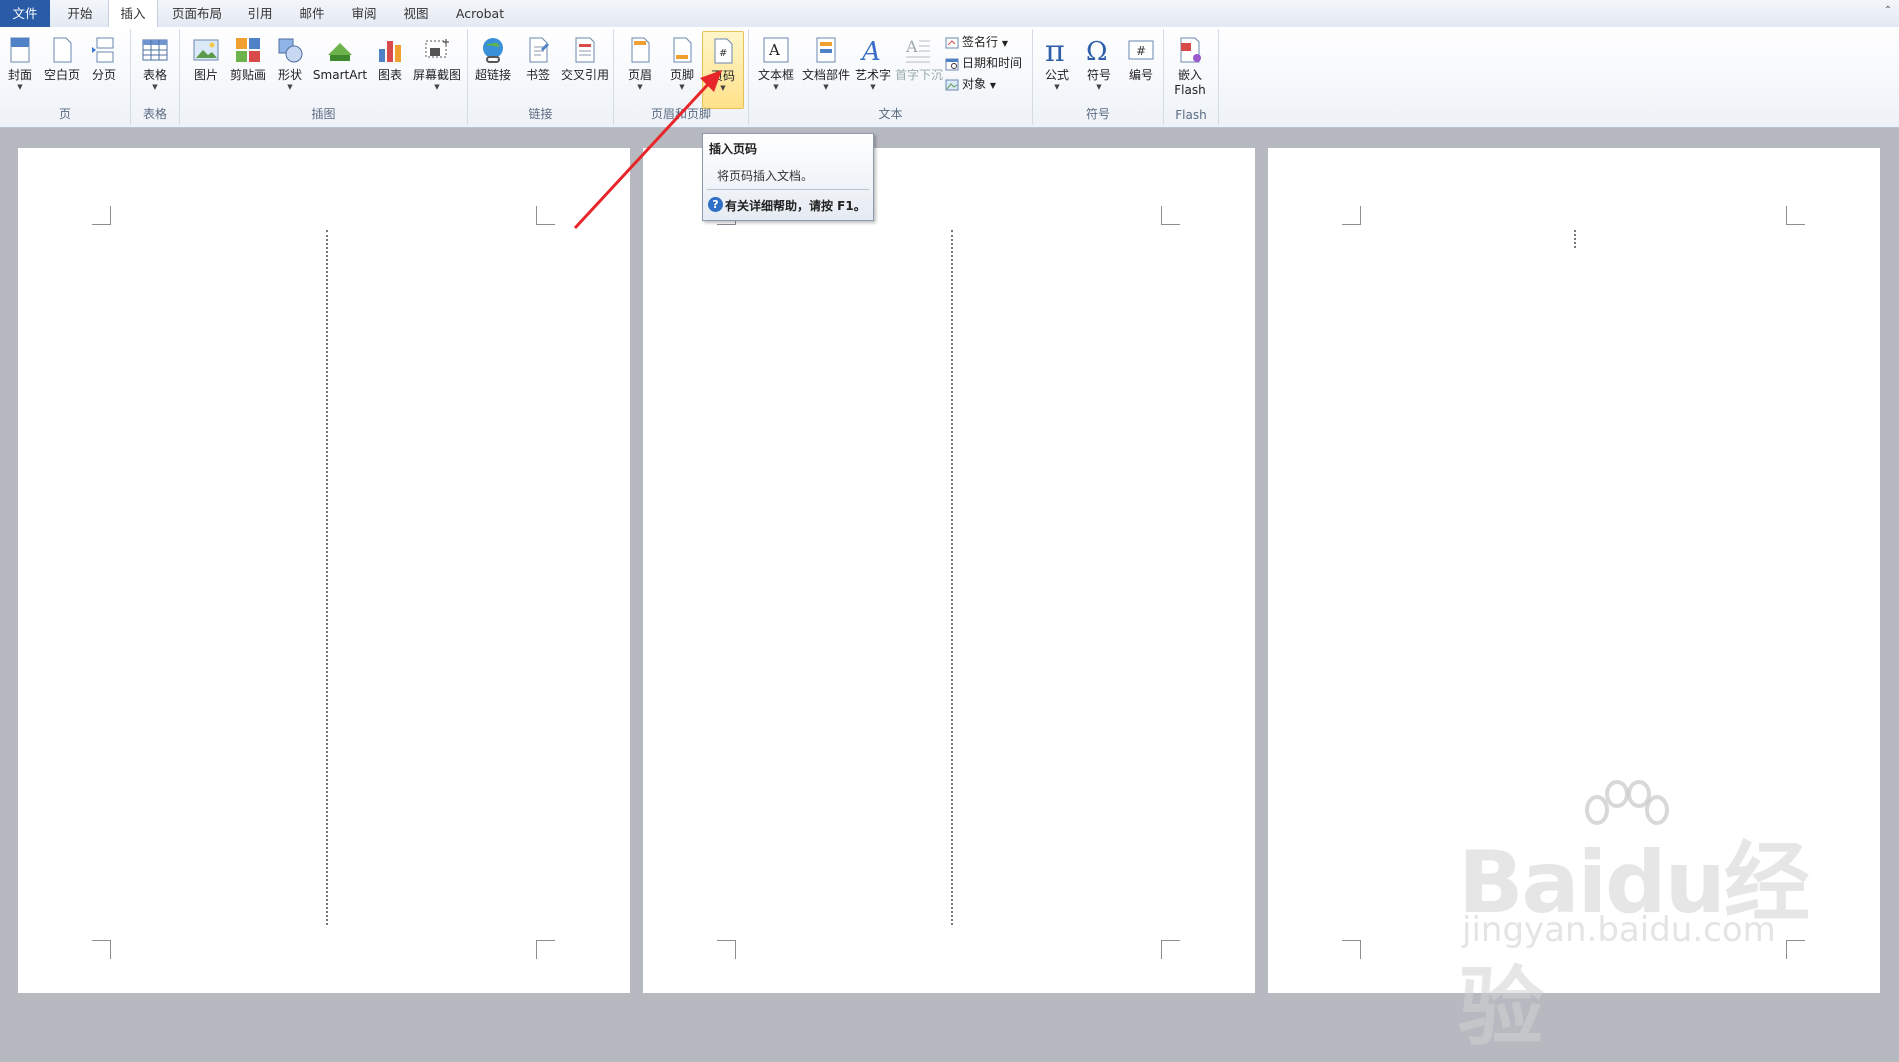  I want to click on help-icon: ?, so click(715, 204).